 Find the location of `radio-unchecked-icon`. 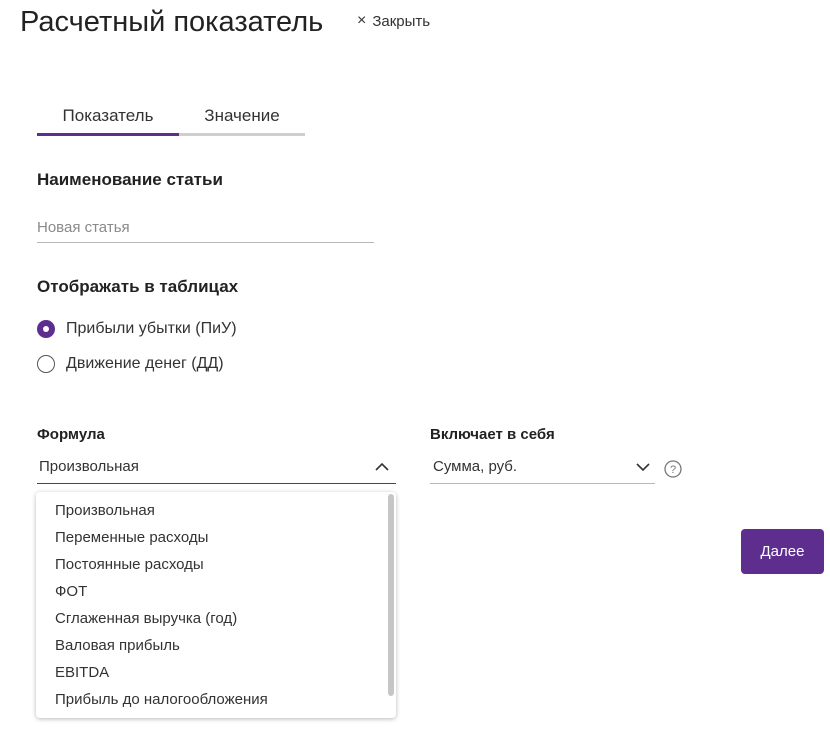

radio-unchecked-icon is located at coordinates (46, 364).